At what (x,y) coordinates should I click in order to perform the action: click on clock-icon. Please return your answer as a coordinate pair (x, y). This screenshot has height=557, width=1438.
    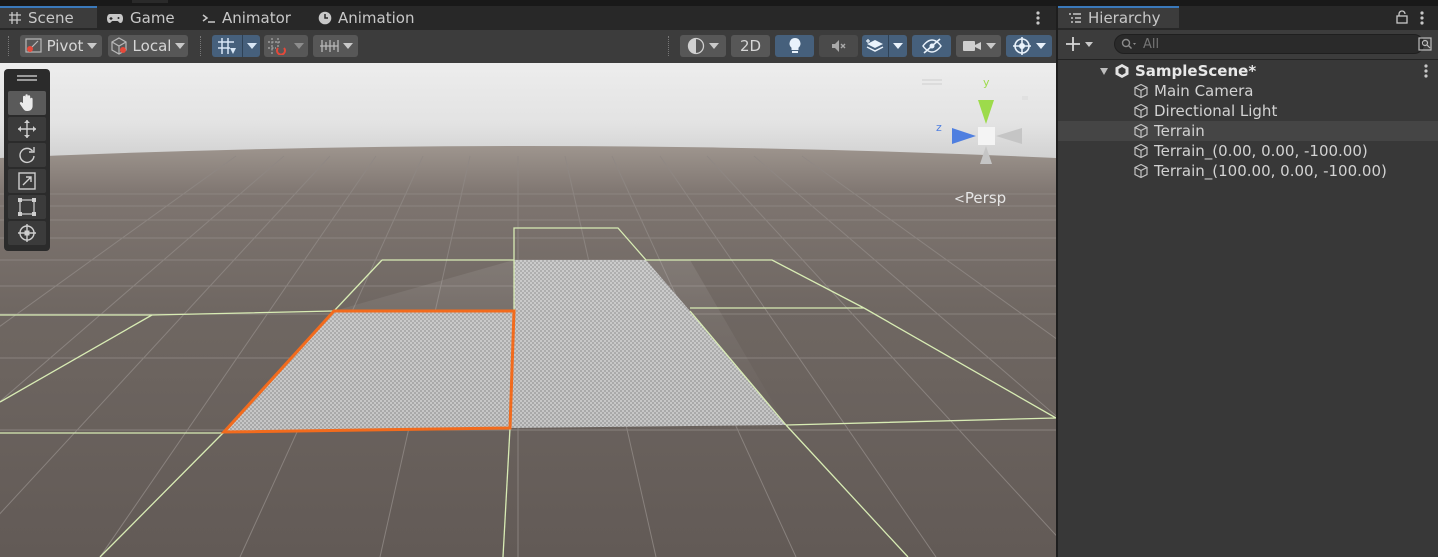
    Looking at the image, I should click on (325, 18).